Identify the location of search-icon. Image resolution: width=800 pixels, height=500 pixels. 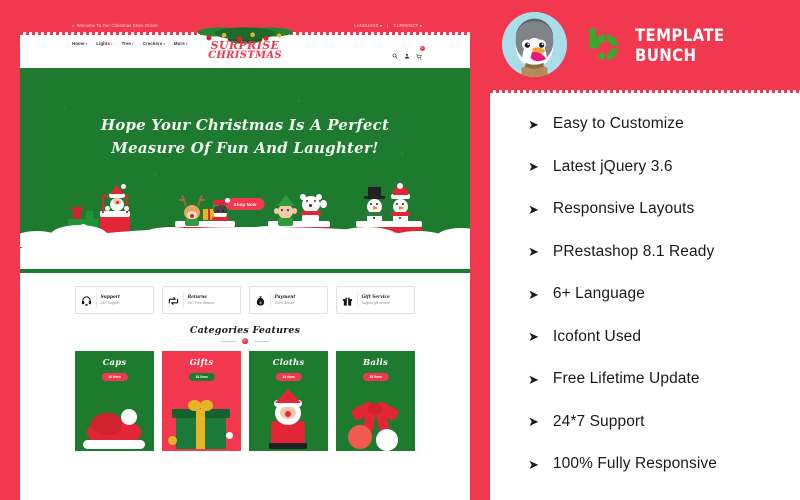
(395, 56).